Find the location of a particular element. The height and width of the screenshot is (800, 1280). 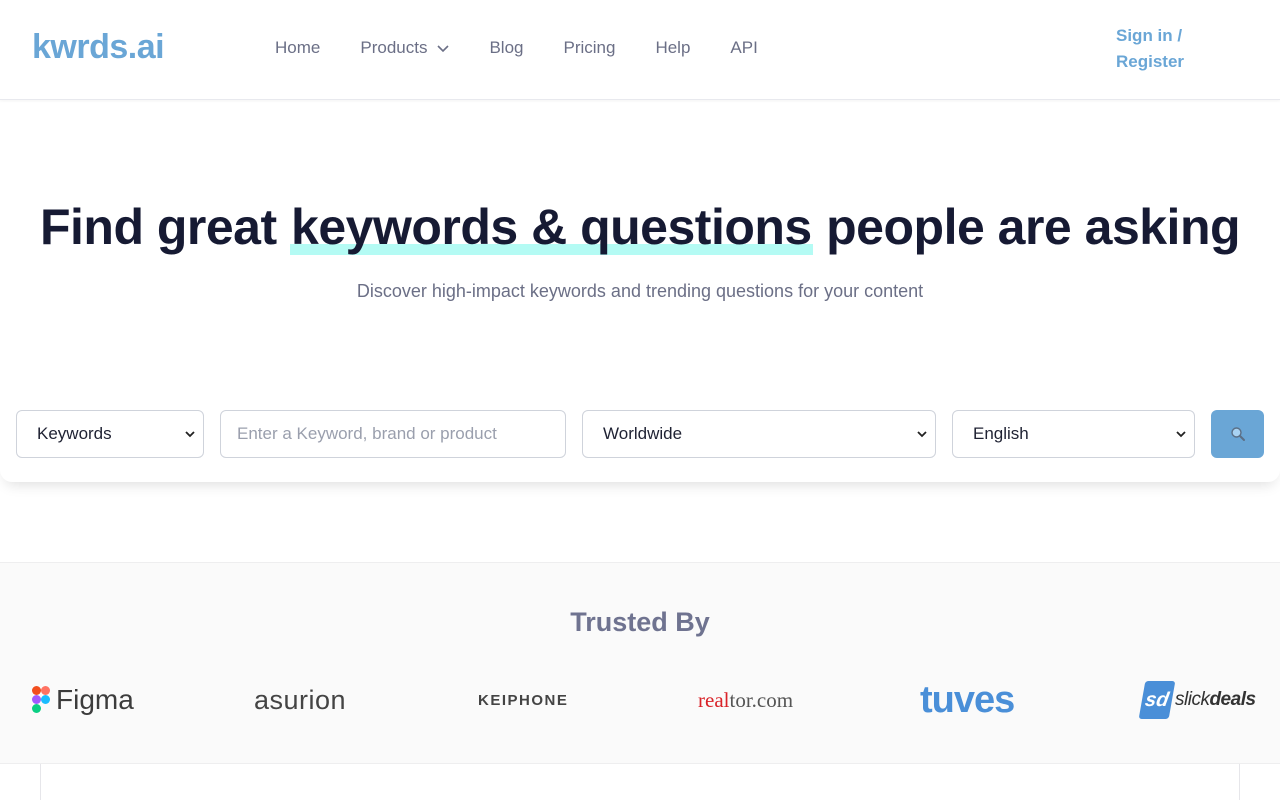

trusted-title: Trusted By is located at coordinates (640, 622).